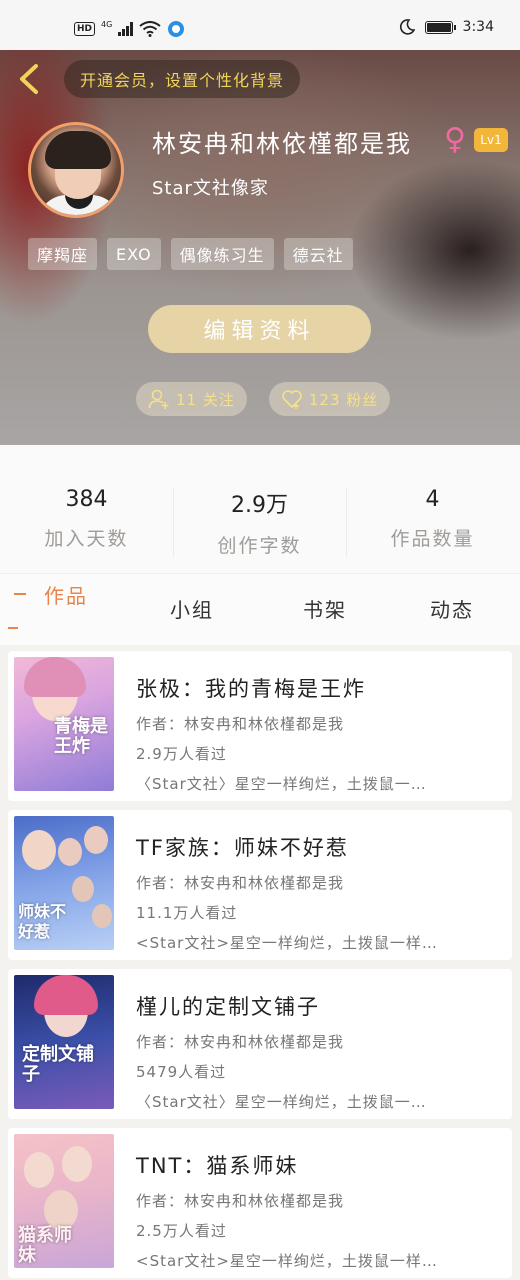 The height and width of the screenshot is (1280, 520). What do you see at coordinates (158, 399) in the screenshot?
I see `user-add-icon` at bounding box center [158, 399].